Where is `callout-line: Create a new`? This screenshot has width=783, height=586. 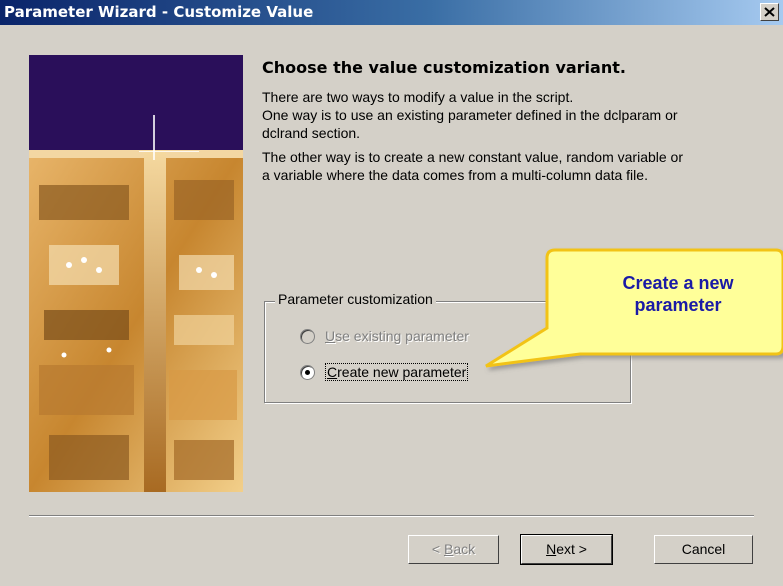
callout-line: Create a new is located at coordinates (678, 283).